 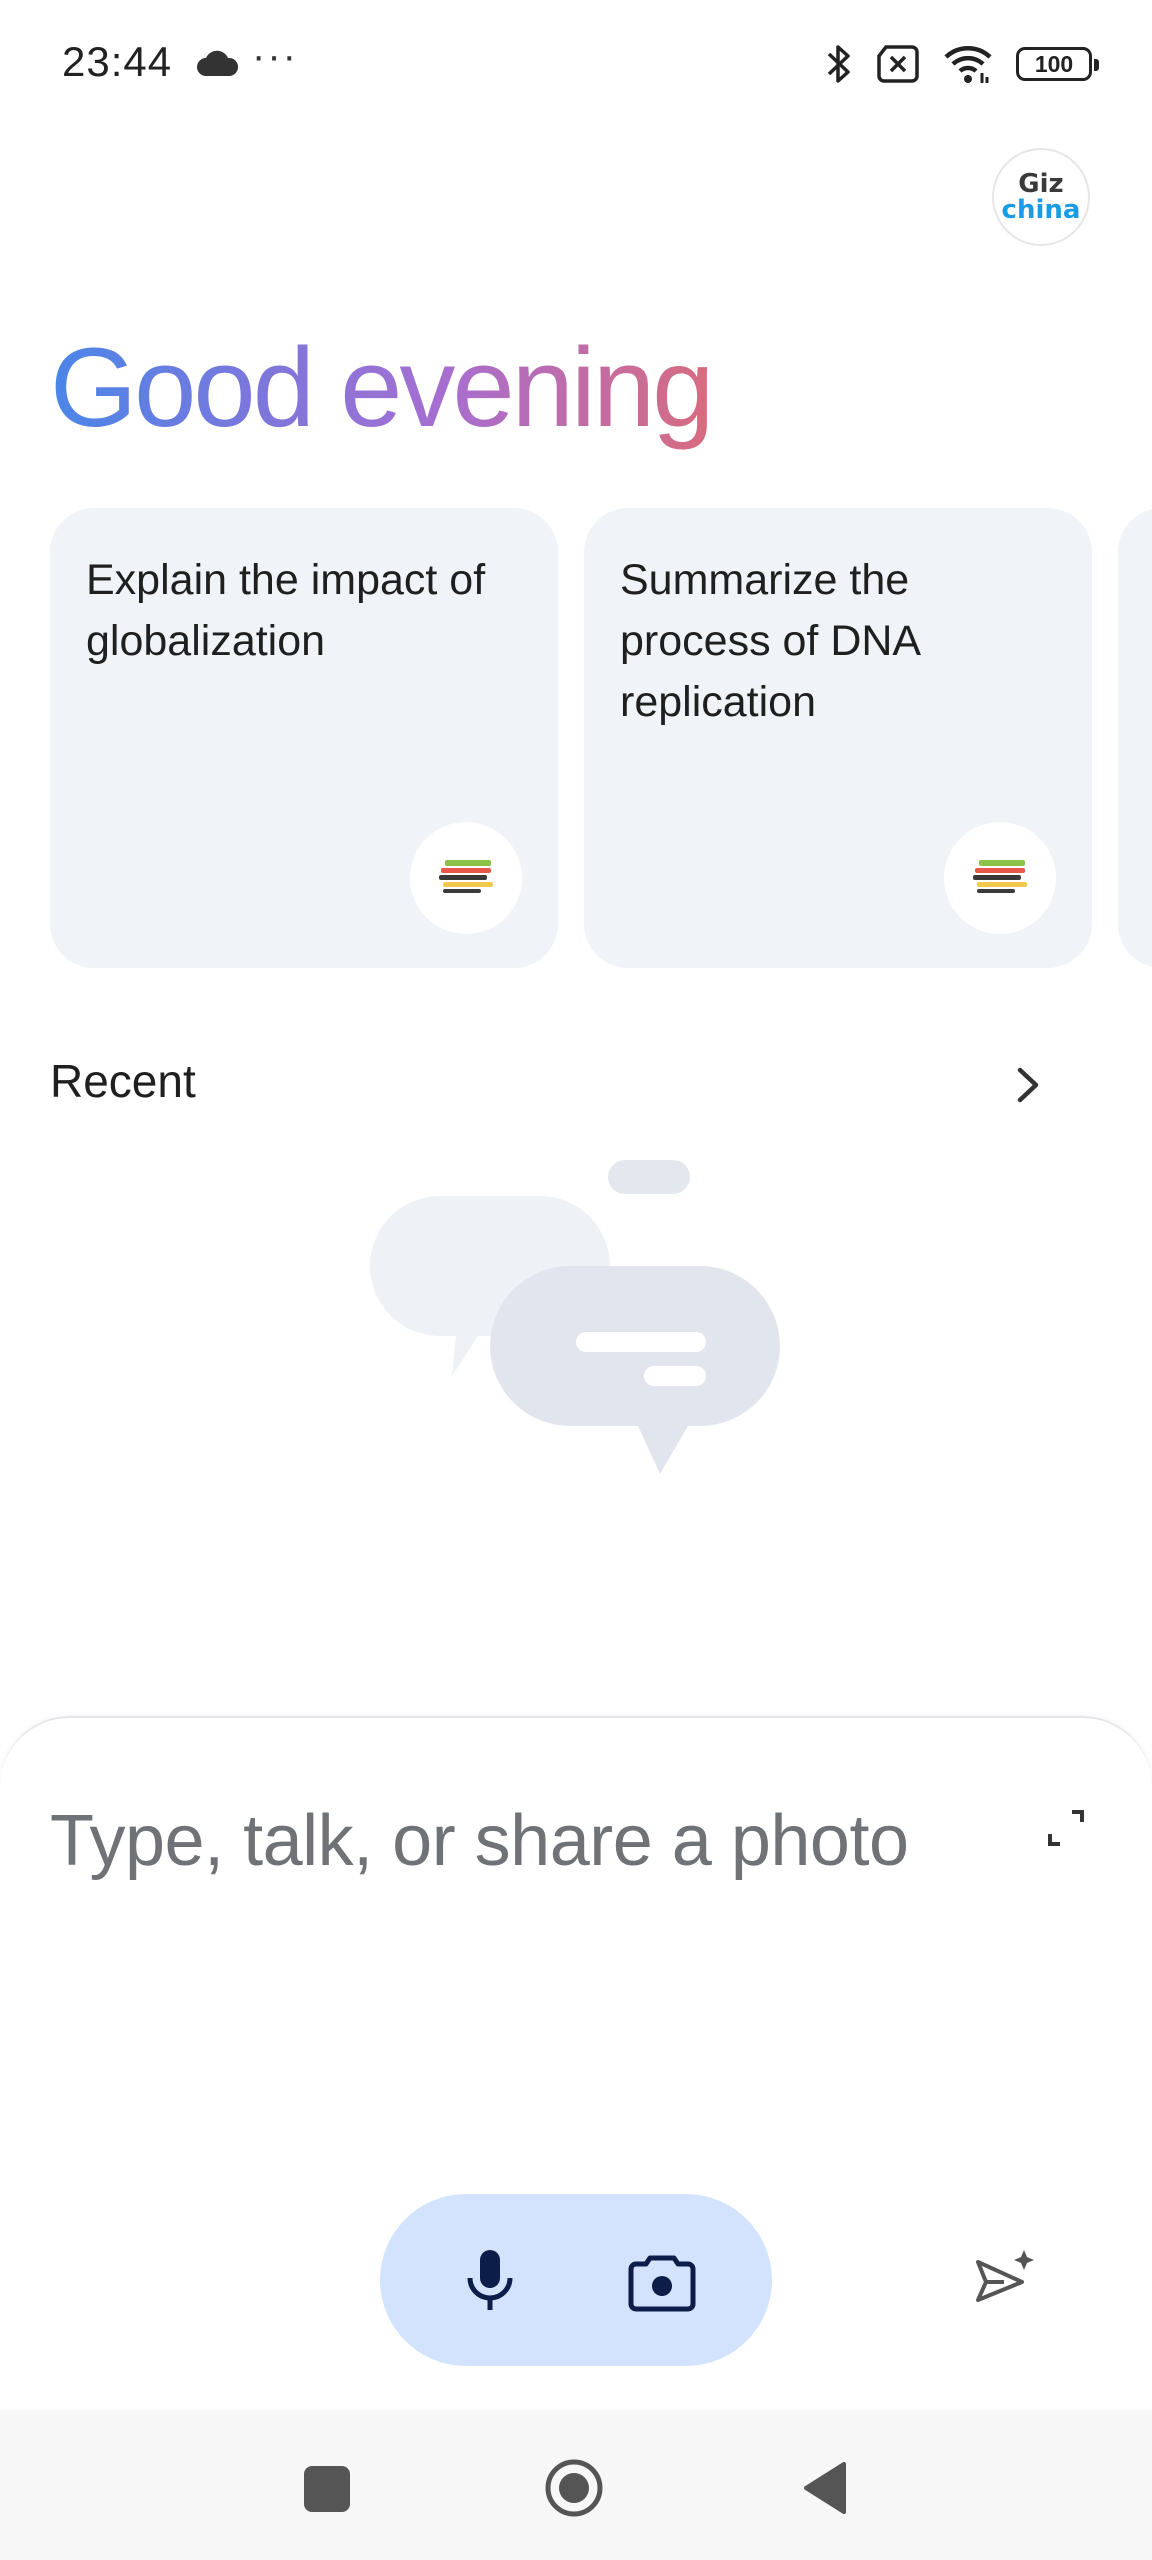 I want to click on status-icons: 100, so click(x=961, y=64).